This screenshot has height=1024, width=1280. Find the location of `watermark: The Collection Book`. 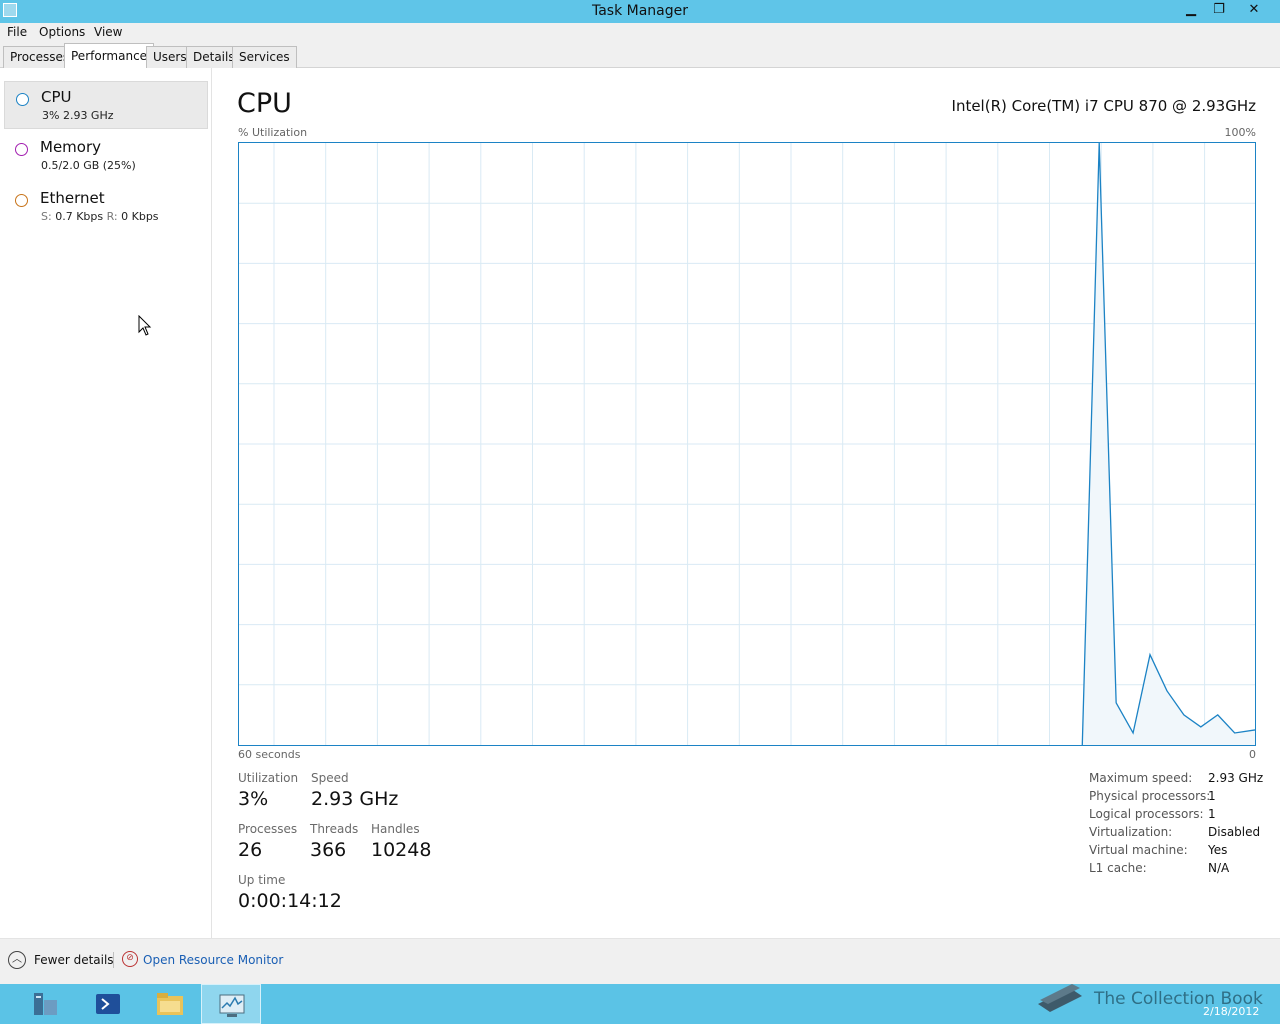

watermark: The Collection Book is located at coordinates (1150, 1004).